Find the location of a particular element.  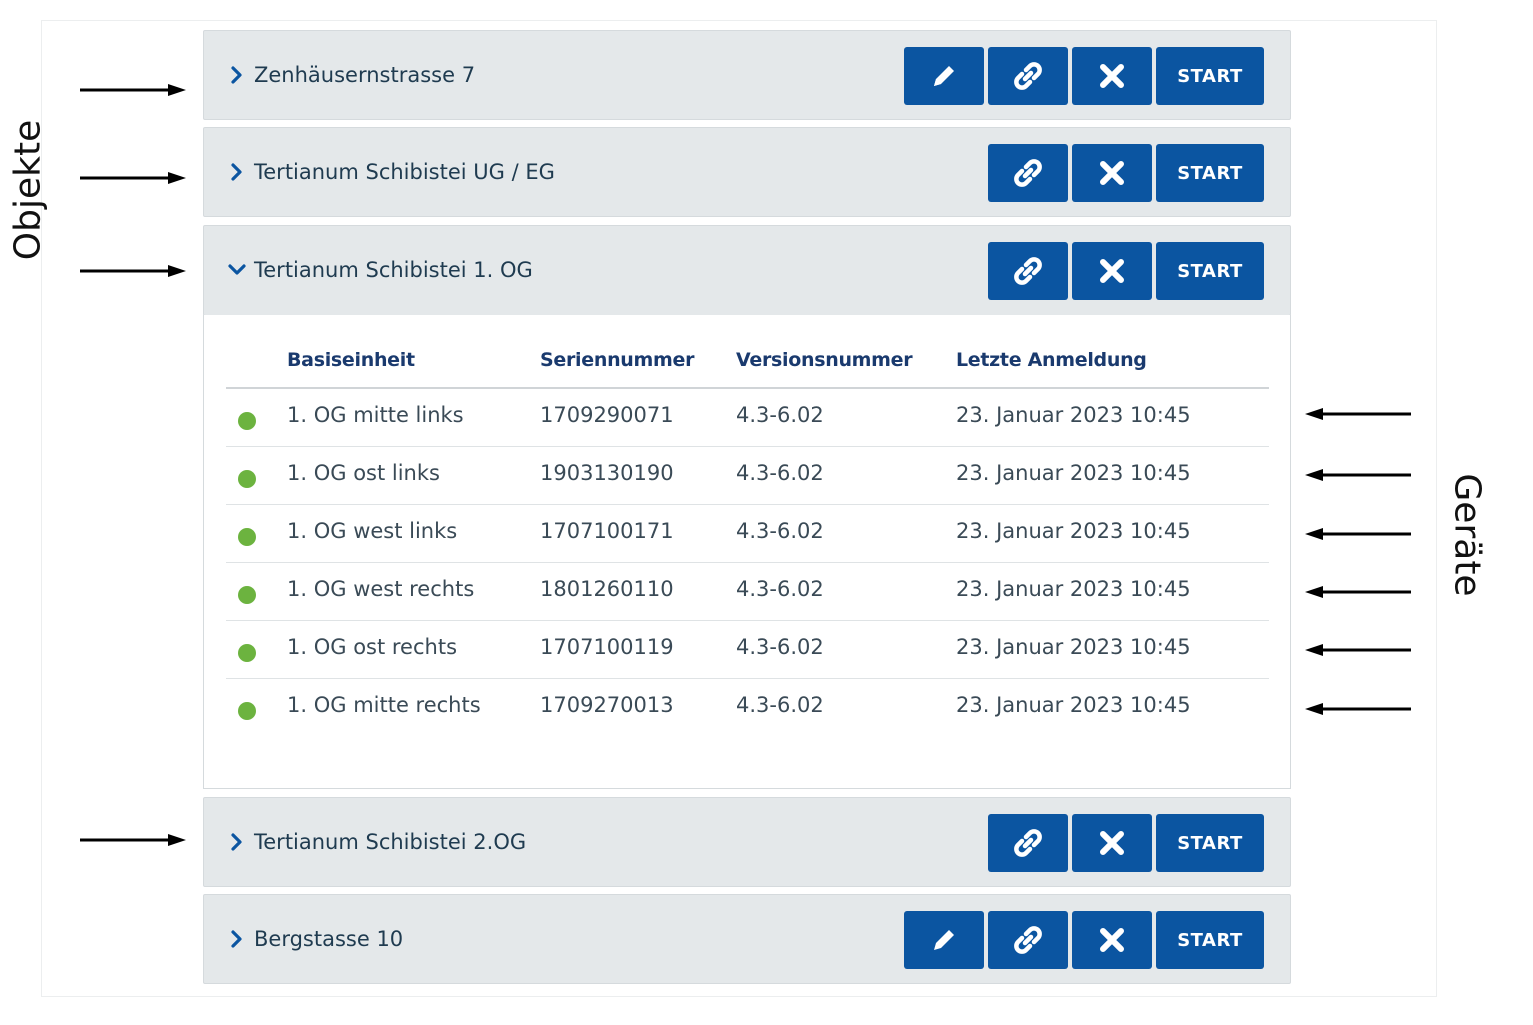

object-header-tertianum-1-og: Tertianum Schibistei 1. OG START is located at coordinates (747, 270).